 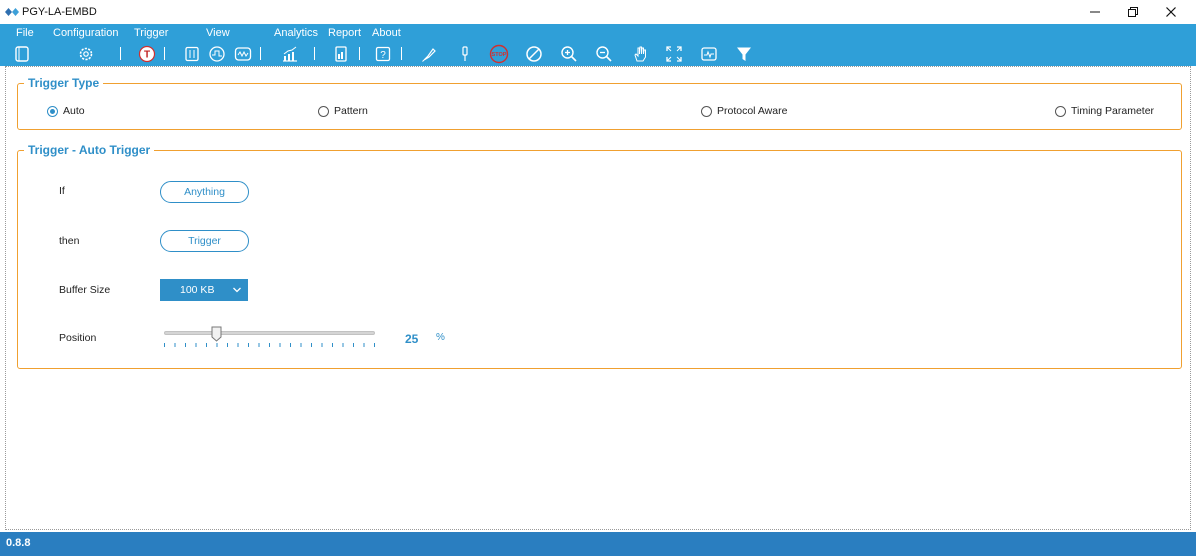 I want to click on analytics-chart-icon, so click(x=290, y=54).